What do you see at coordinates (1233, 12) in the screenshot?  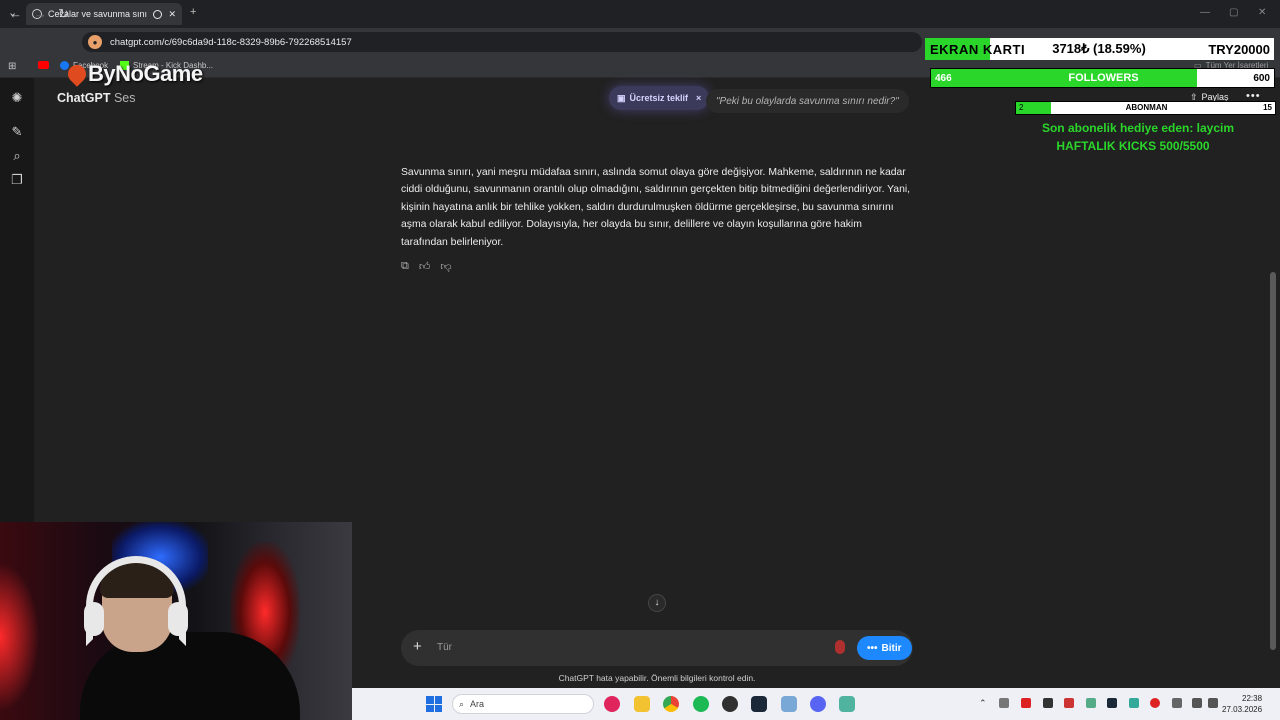 I see `maximize-icon: ▢` at bounding box center [1233, 12].